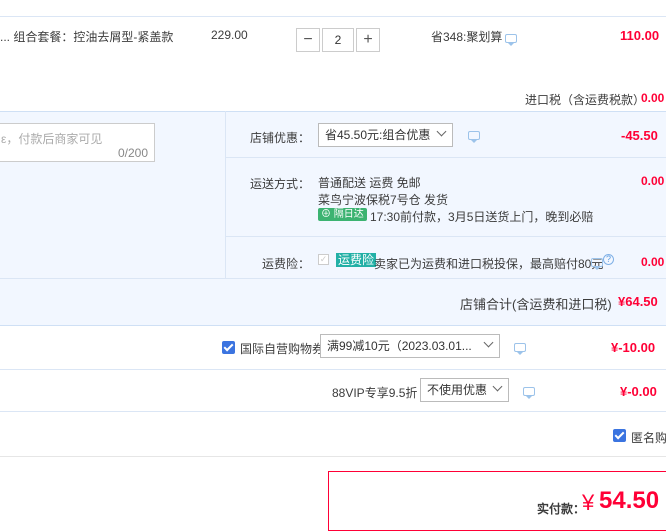 This screenshot has height=531, width=666. I want to click on next-day-badge: ⊕ 隔日达, so click(342, 214).